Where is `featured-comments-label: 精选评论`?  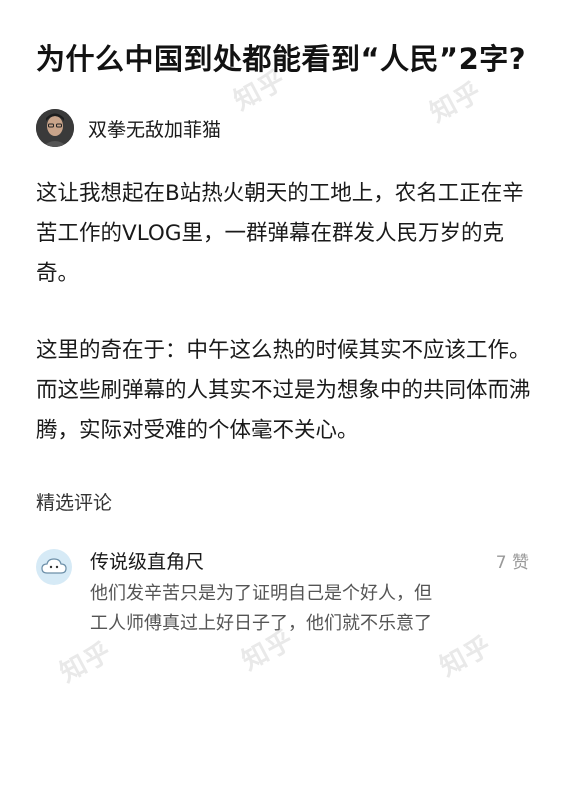 featured-comments-label: 精选评论 is located at coordinates (74, 503).